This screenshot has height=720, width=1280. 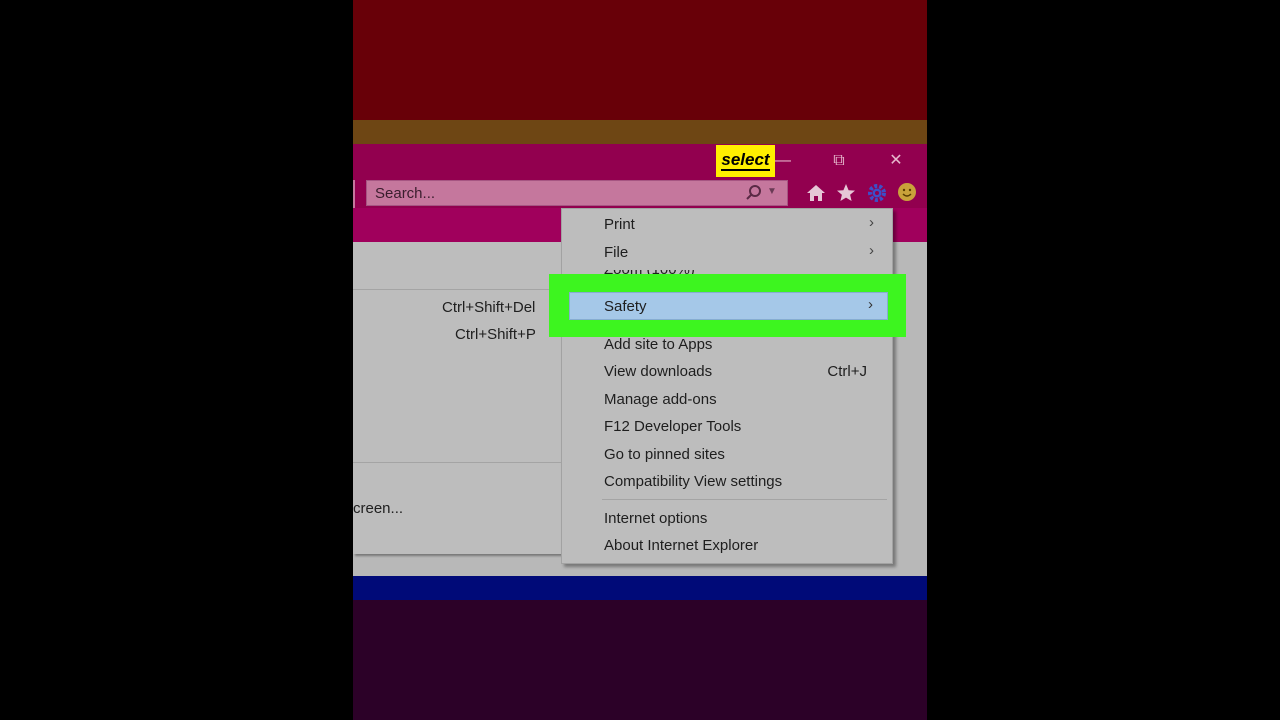 What do you see at coordinates (847, 371) in the screenshot?
I see `menu-item-shortcut: Ctrl+J` at bounding box center [847, 371].